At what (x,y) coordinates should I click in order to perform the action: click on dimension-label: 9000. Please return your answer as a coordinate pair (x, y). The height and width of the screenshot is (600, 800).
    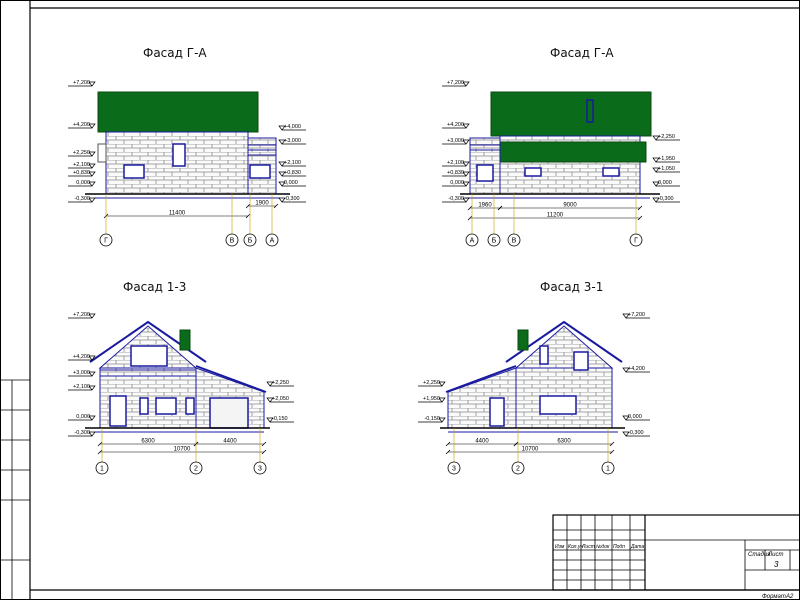
    Looking at the image, I should click on (570, 206).